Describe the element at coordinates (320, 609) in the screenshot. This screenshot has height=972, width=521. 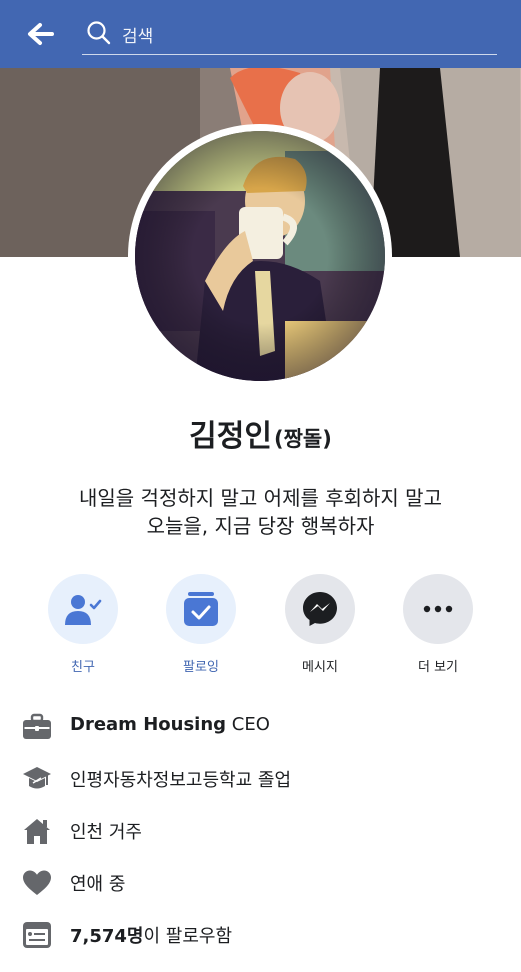
I see `messenger-icon` at that location.